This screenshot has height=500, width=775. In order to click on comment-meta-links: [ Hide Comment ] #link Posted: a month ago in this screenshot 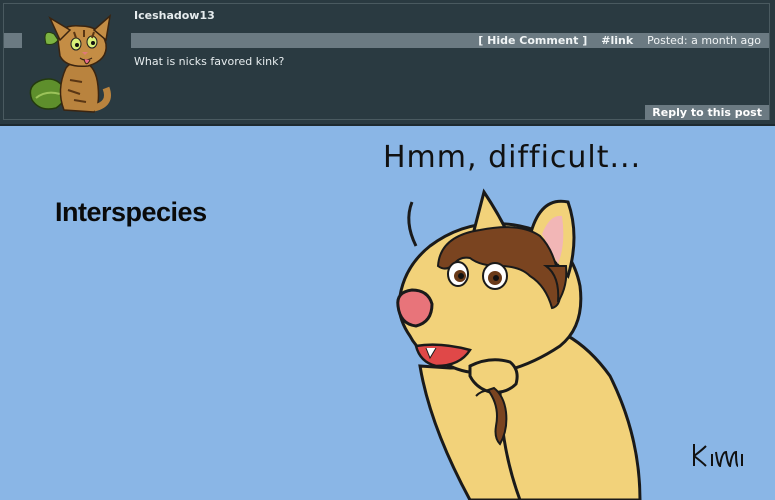, I will do `click(619, 40)`.